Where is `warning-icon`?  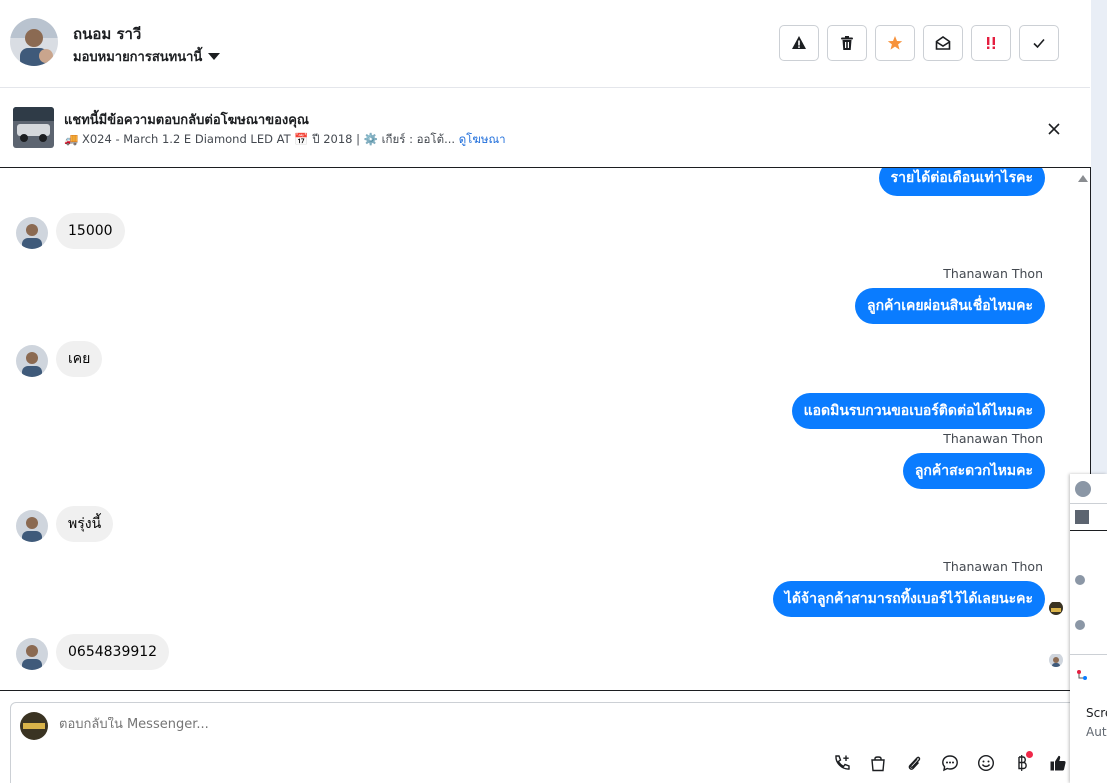 warning-icon is located at coordinates (799, 42).